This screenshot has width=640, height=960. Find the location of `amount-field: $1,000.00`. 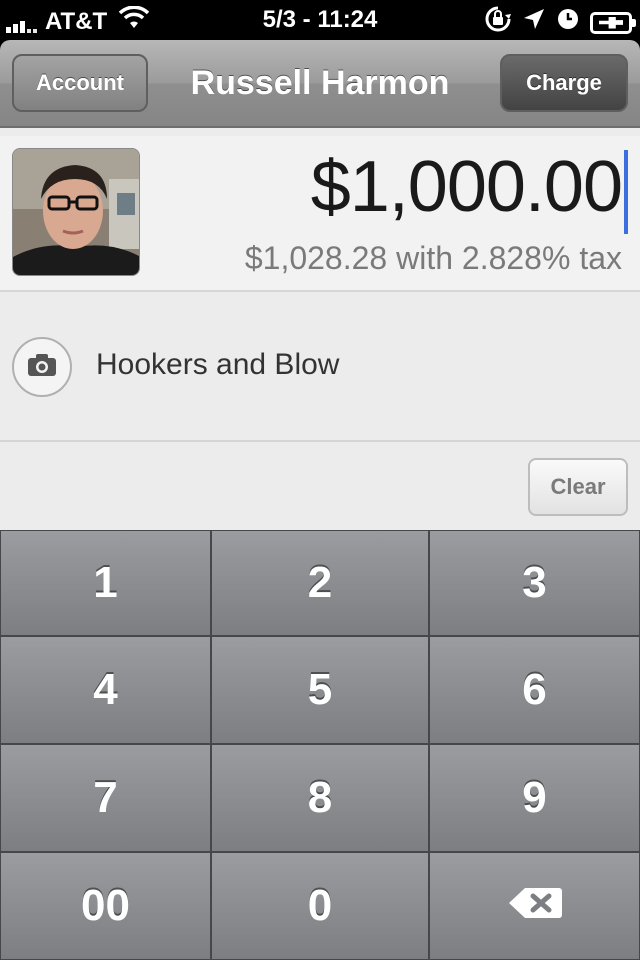

amount-field: $1,000.00 is located at coordinates (467, 187).